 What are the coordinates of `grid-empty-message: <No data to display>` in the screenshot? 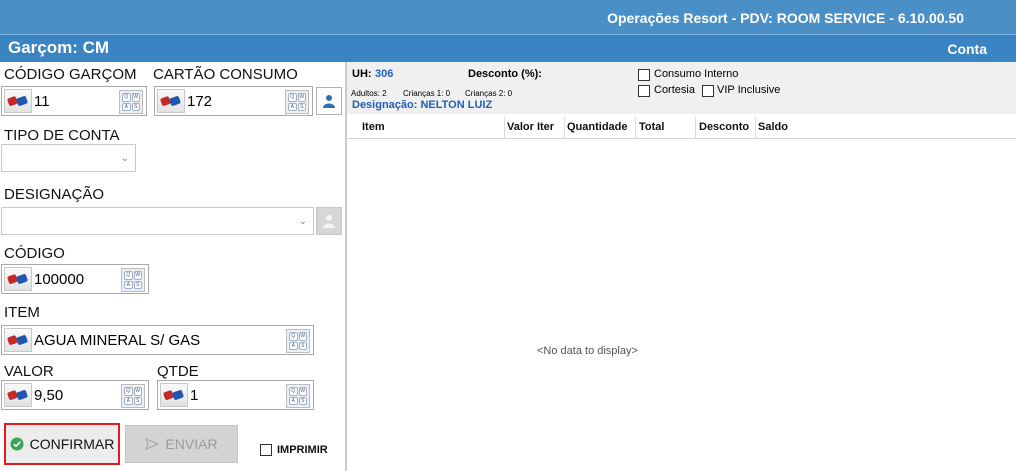 It's located at (587, 351).